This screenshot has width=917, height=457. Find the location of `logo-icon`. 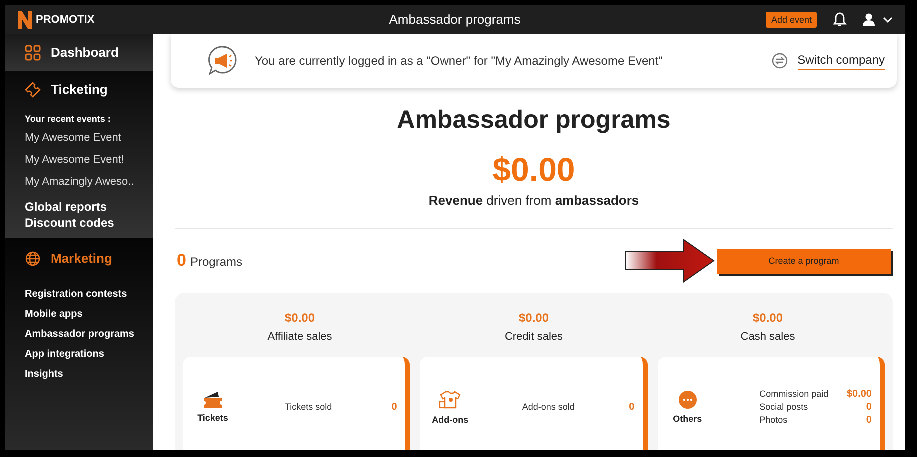

logo-icon is located at coordinates (25, 20).